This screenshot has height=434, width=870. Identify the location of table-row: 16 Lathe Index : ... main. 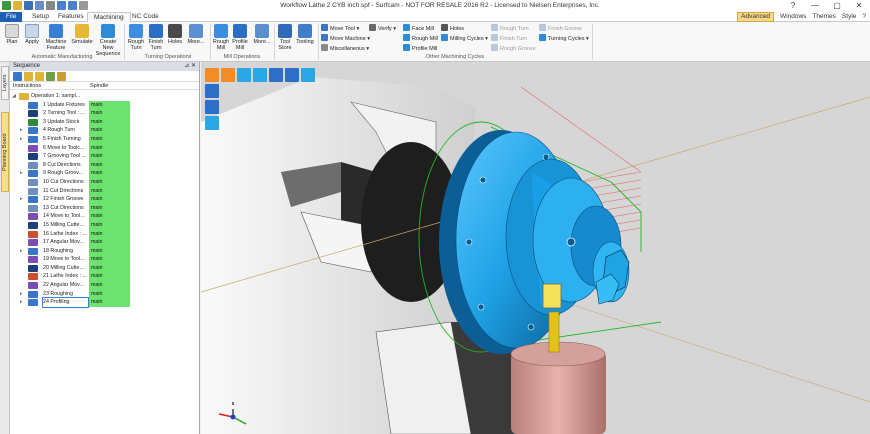
(105, 234).